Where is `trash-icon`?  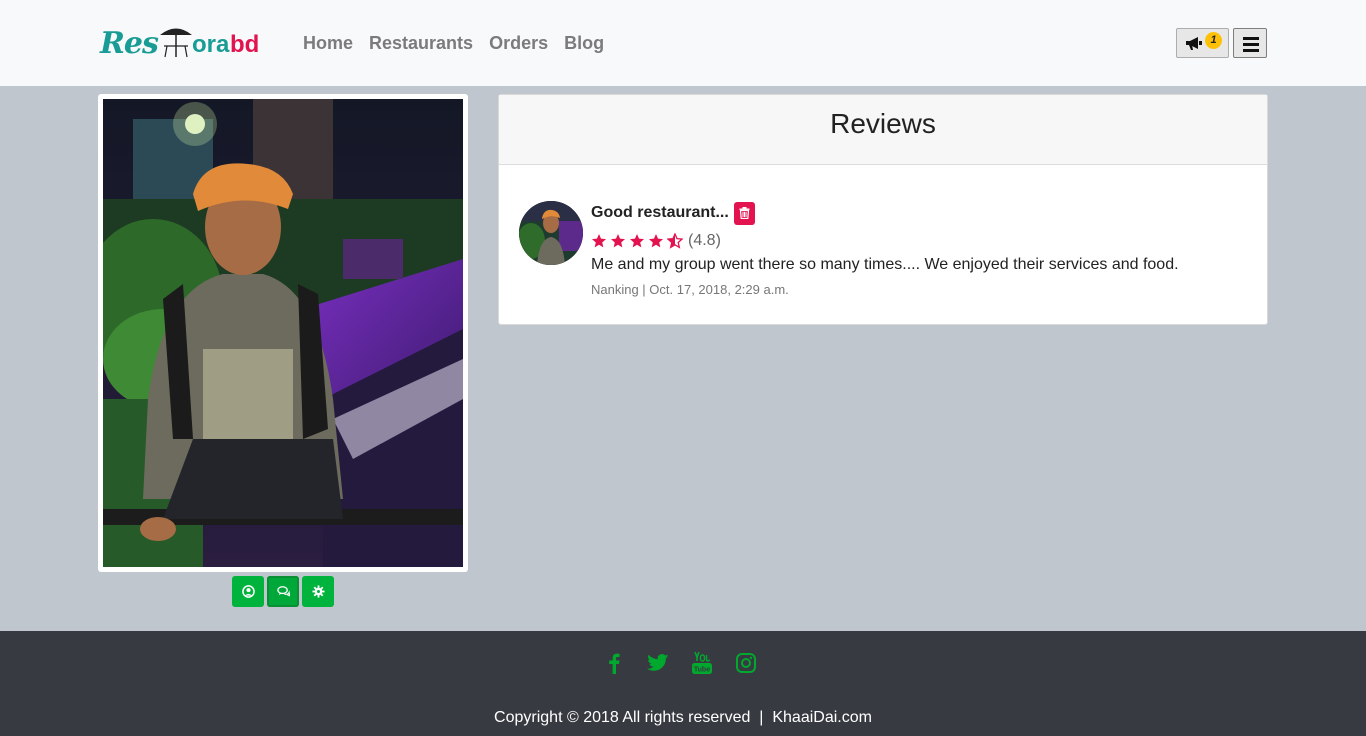 trash-icon is located at coordinates (744, 213).